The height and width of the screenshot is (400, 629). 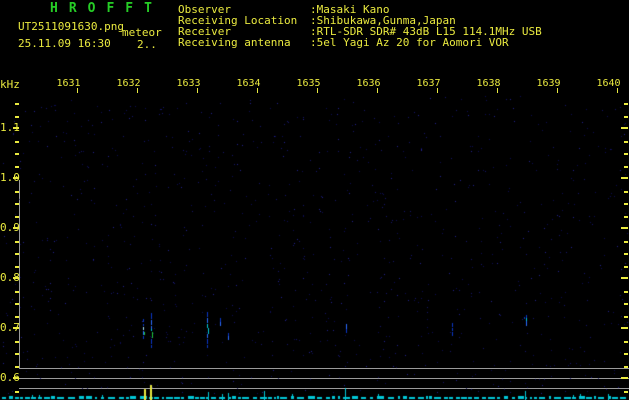 What do you see at coordinates (64, 43) in the screenshot?
I see `capture-datetime: 25.11.09 16:30` at bounding box center [64, 43].